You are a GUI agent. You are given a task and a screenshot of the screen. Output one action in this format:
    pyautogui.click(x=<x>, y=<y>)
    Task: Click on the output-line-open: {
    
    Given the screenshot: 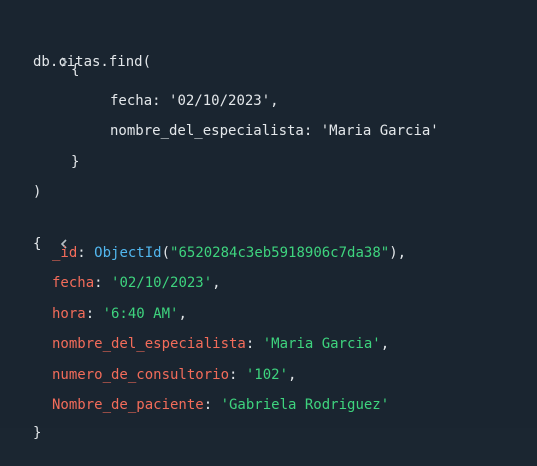 What is the action you would take?
    pyautogui.click(x=33, y=220)
    